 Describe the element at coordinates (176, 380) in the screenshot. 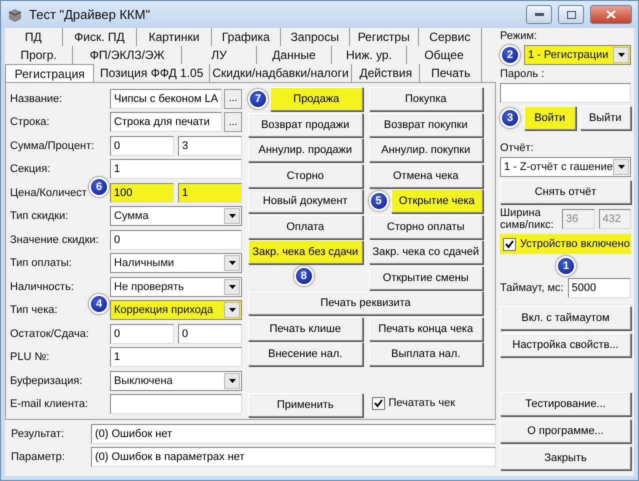

I see `dropdown: Выключена` at that location.